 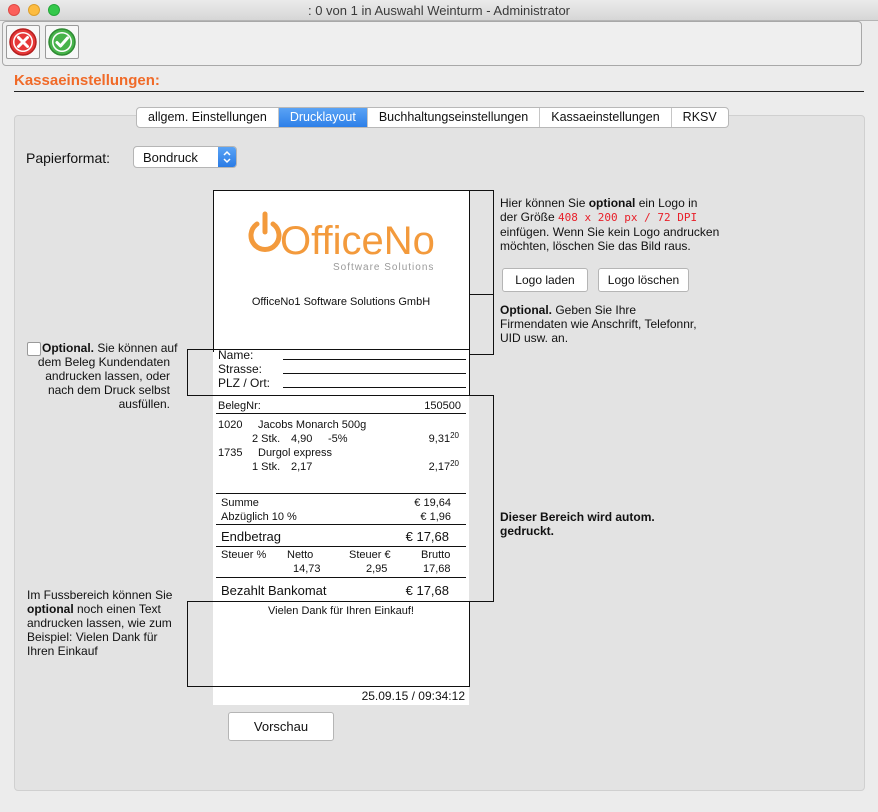 I want to click on checkmark-icon, so click(x=62, y=42).